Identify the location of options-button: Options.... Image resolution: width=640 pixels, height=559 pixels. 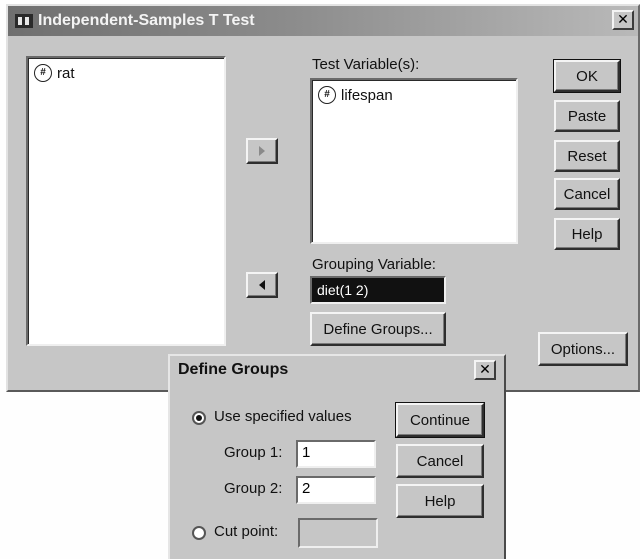
(583, 349).